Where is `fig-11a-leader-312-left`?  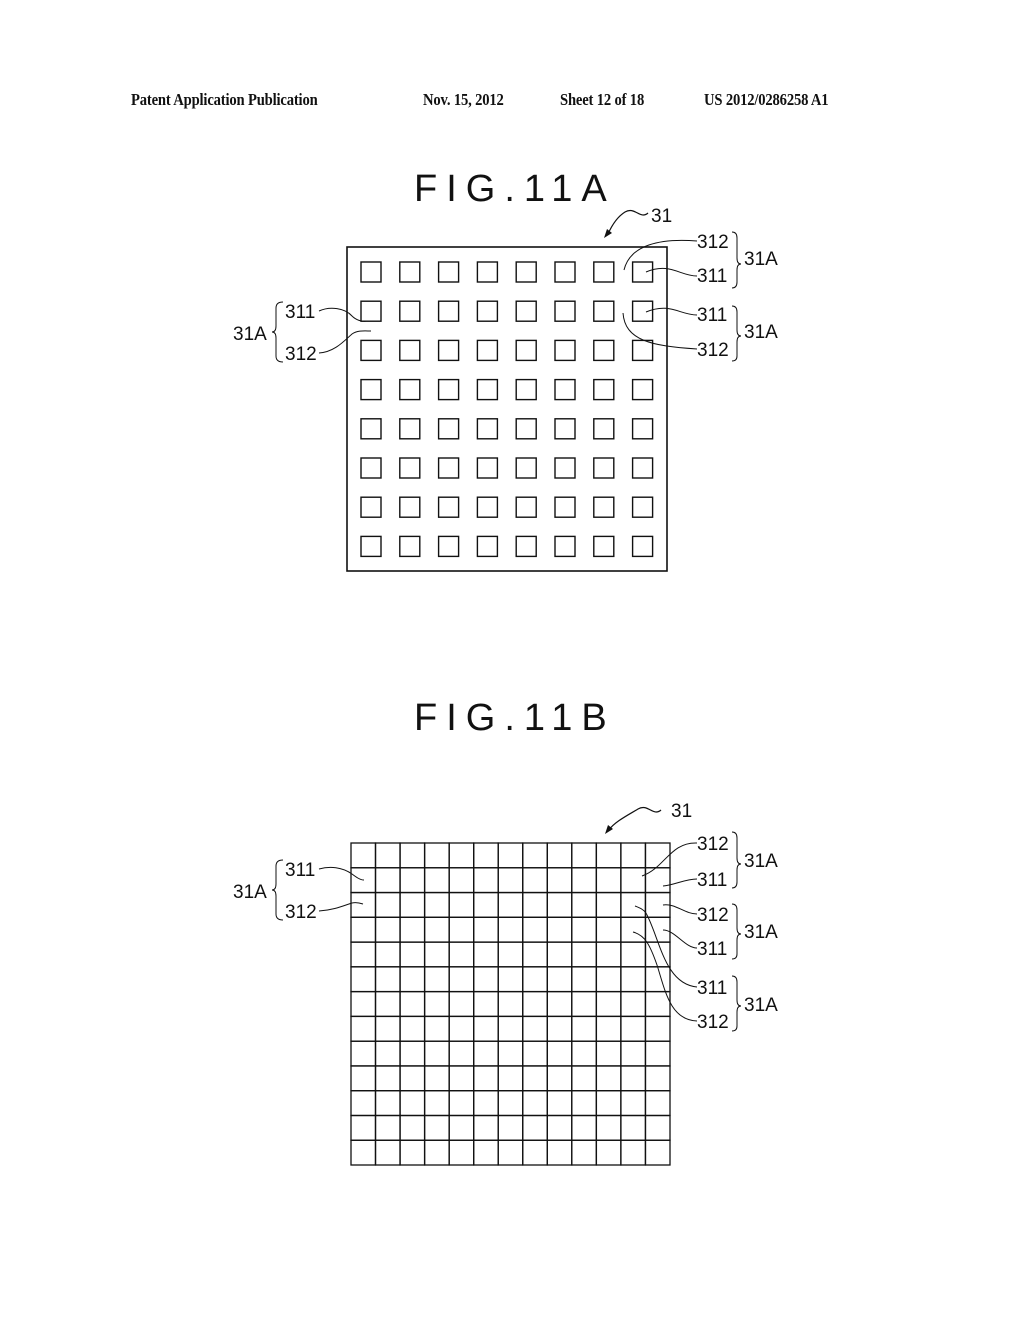
fig-11a-leader-312-left is located at coordinates (345, 342).